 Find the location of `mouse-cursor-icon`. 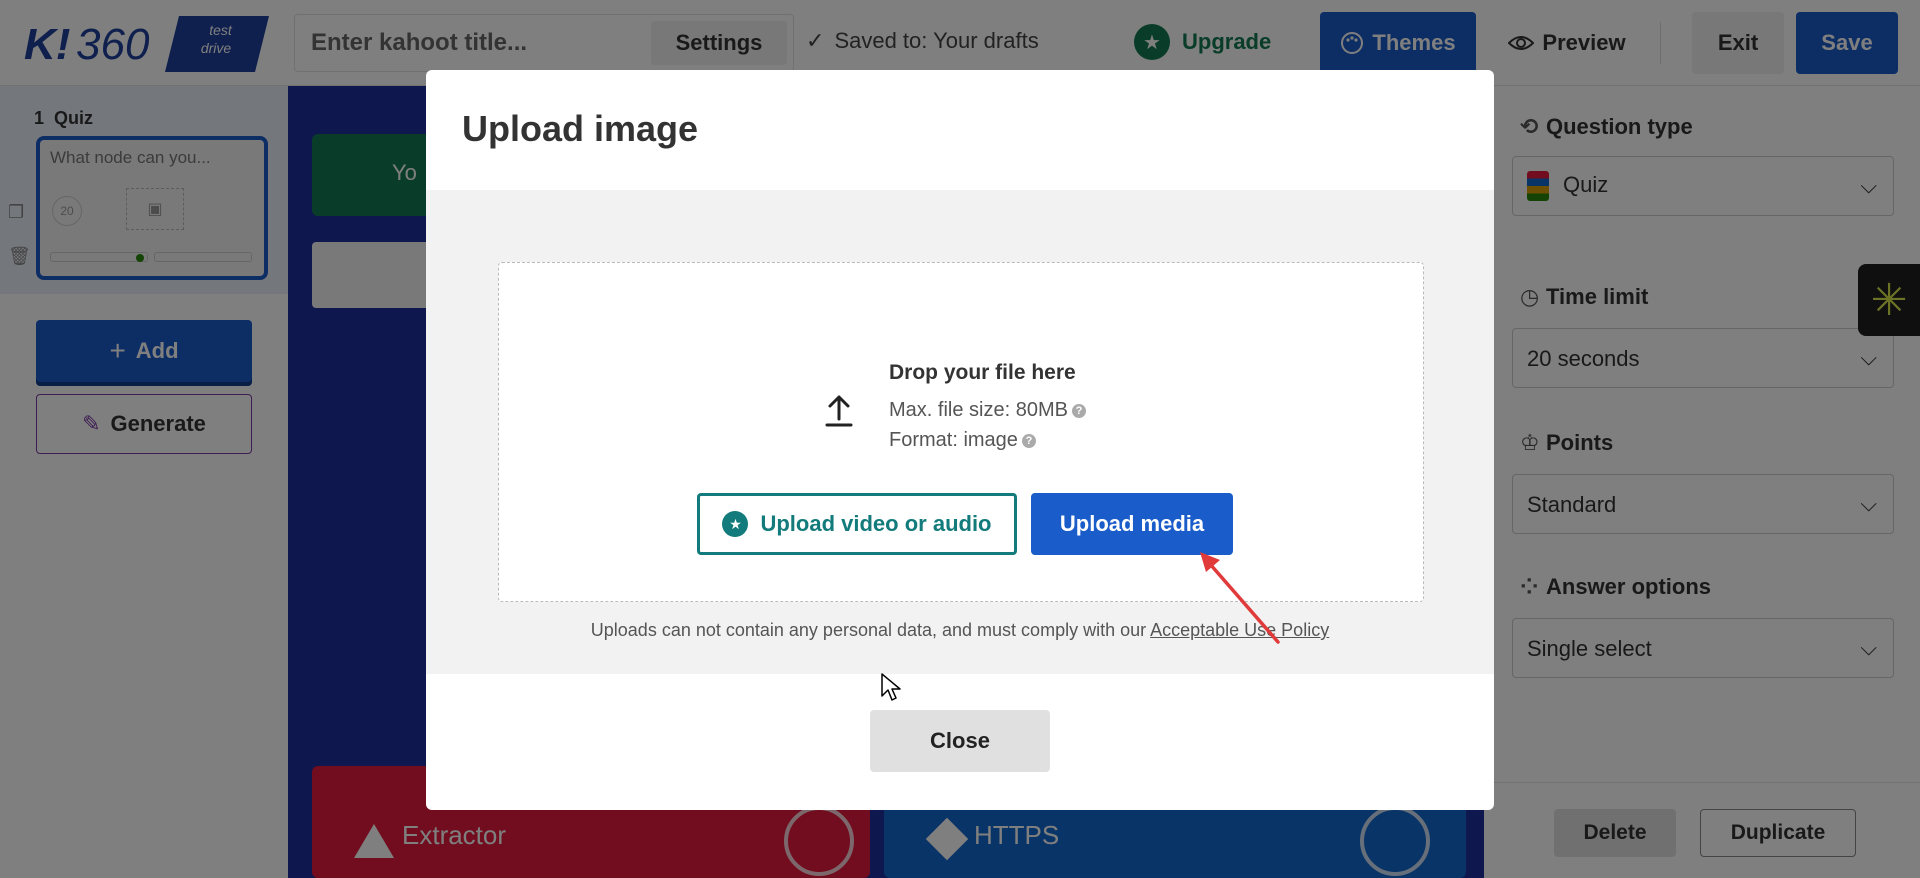

mouse-cursor-icon is located at coordinates (891, 687).